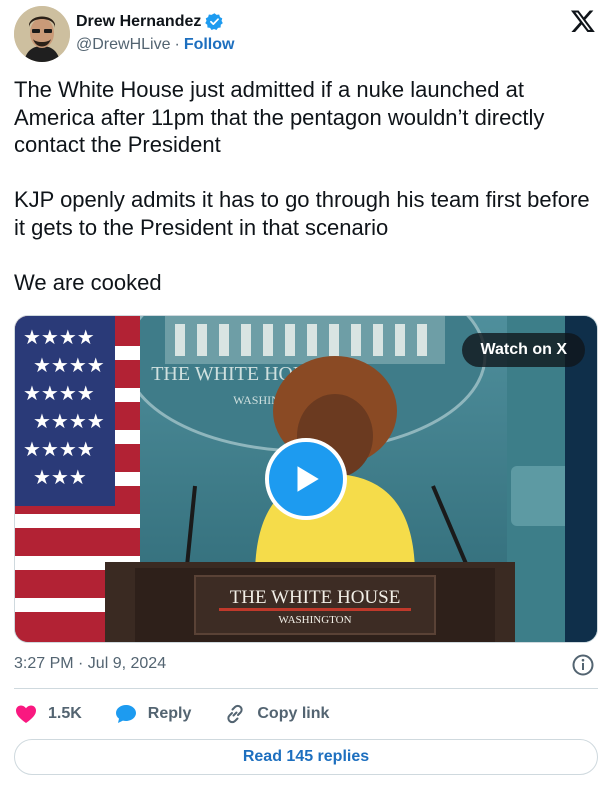 The image size is (609, 787). Describe the element at coordinates (138, 22) in the screenshot. I see `author-name: Drew Hernandez` at that location.